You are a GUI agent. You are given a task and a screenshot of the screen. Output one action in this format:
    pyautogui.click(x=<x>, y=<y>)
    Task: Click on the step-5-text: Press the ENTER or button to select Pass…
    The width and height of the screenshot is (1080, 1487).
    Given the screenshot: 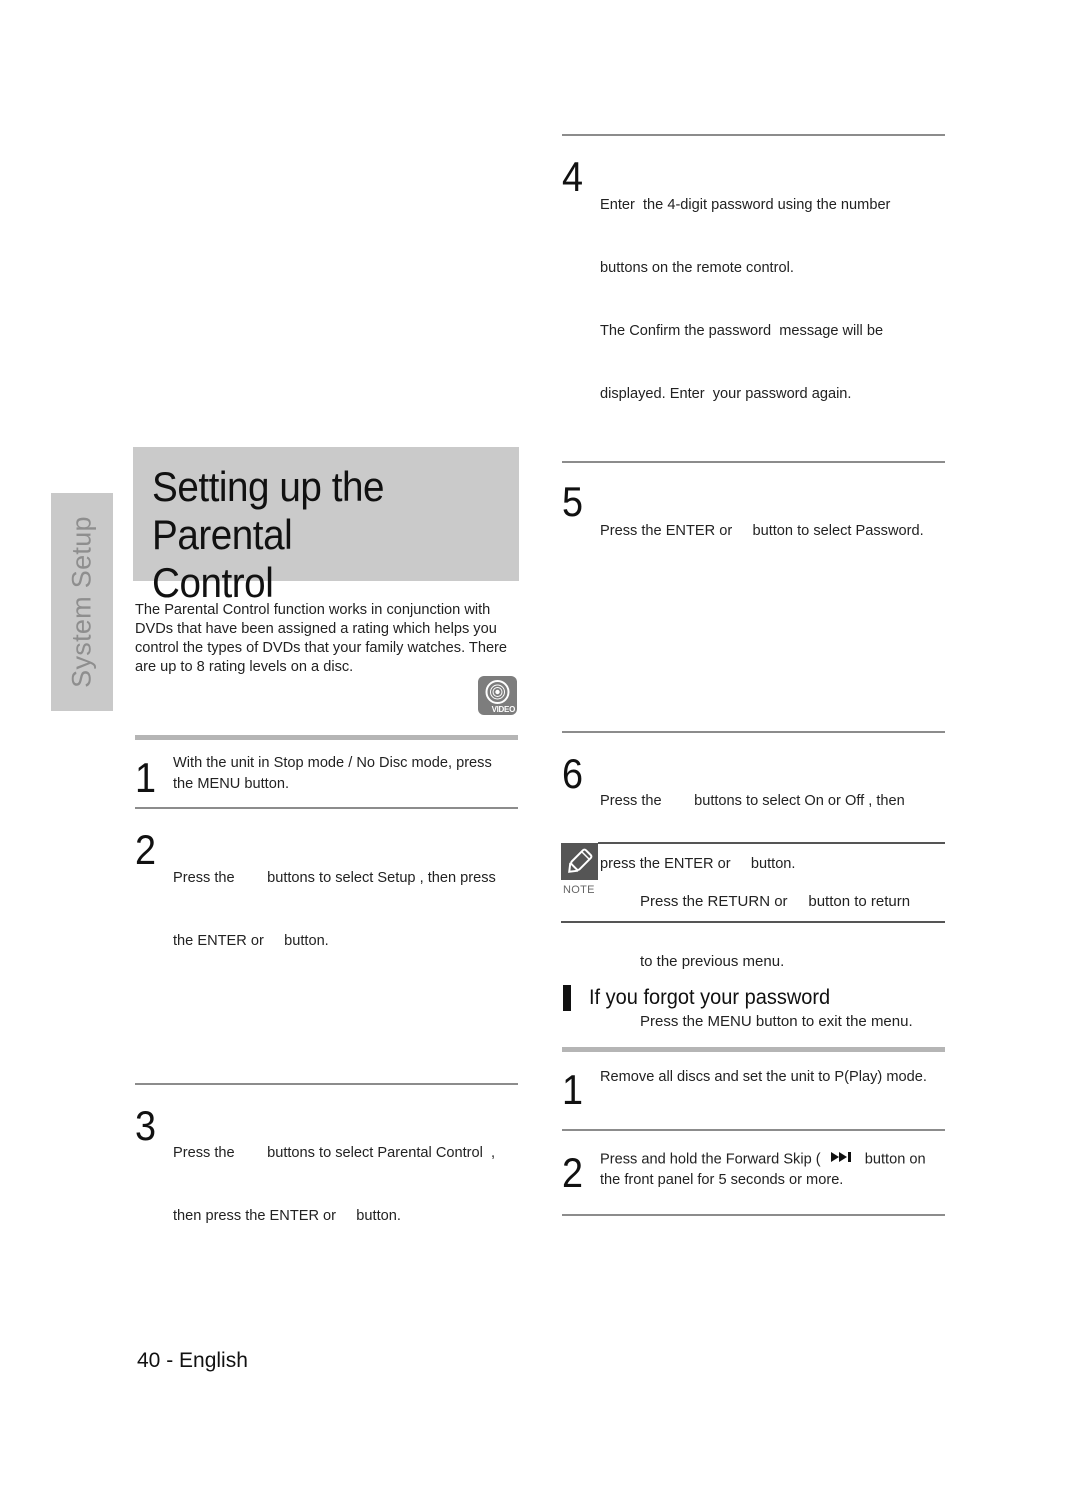 What is the action you would take?
    pyautogui.click(x=762, y=531)
    